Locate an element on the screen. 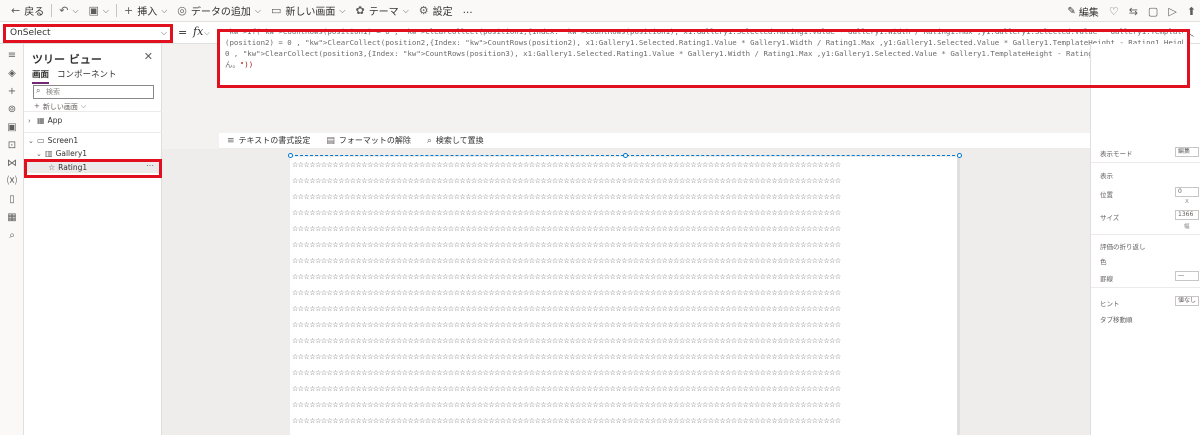 Image resolution: width=1200 pixels, height=435 pixels. layers-icon: ◈ is located at coordinates (12, 74).